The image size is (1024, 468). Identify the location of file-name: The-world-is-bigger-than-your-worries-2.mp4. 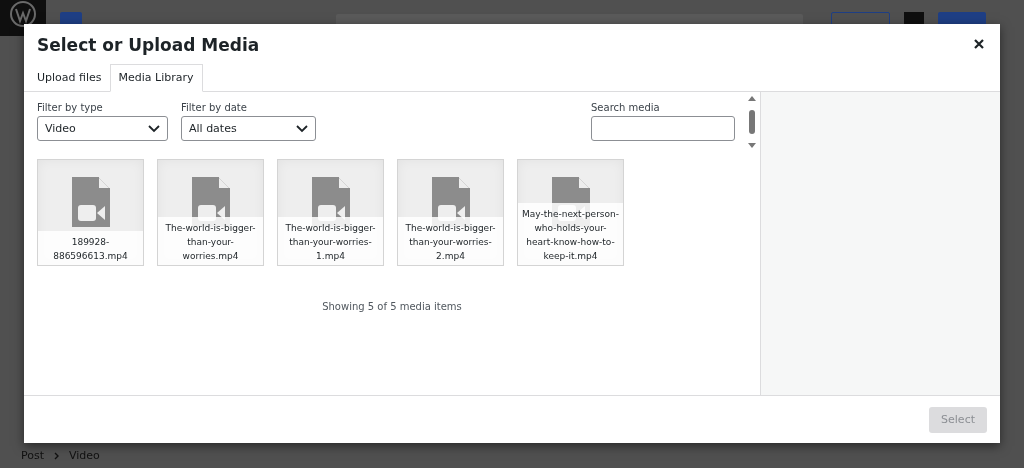
(450, 241).